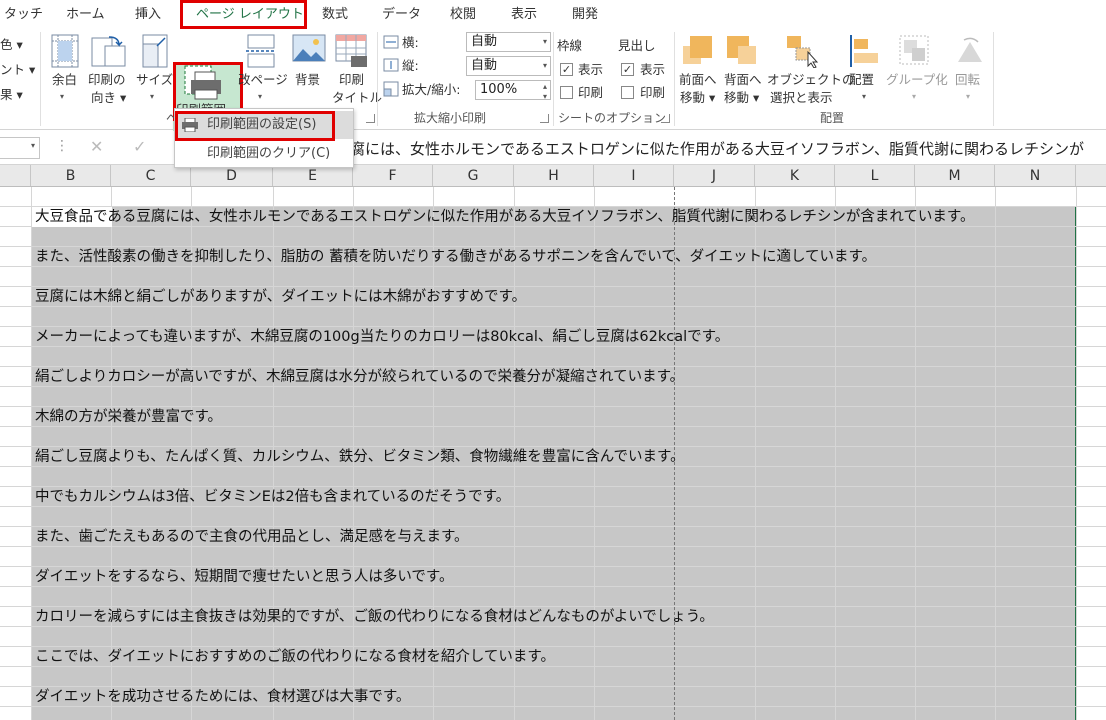 The height and width of the screenshot is (720, 1106). Describe the element at coordinates (955, 175) in the screenshot. I see `column-header-m: M` at that location.